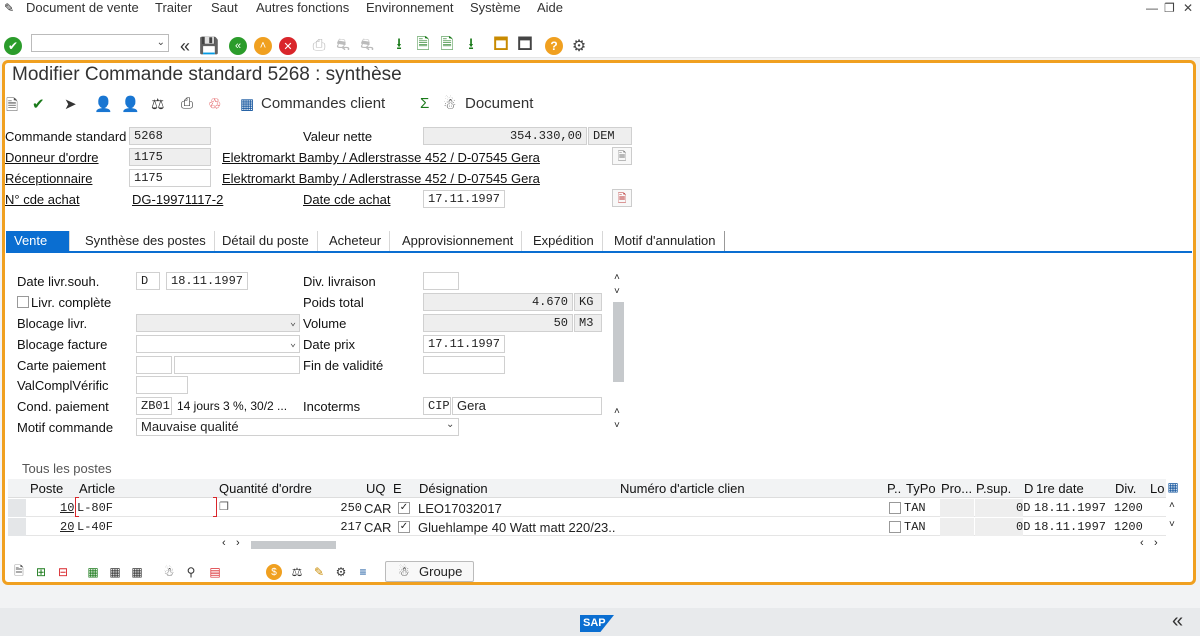 Image resolution: width=1200 pixels, height=636 pixels. Describe the element at coordinates (266, 241) in the screenshot. I see `tab-detail-poste: Détail du poste` at that location.